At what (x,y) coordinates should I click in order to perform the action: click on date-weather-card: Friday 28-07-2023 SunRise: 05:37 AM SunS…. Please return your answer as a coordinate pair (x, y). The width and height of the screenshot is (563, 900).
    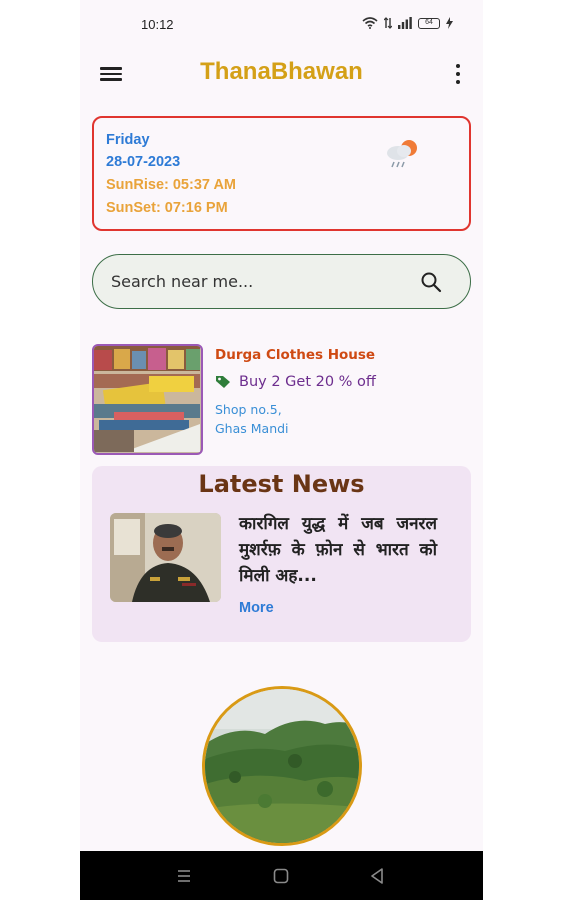
    Looking at the image, I should click on (281, 173).